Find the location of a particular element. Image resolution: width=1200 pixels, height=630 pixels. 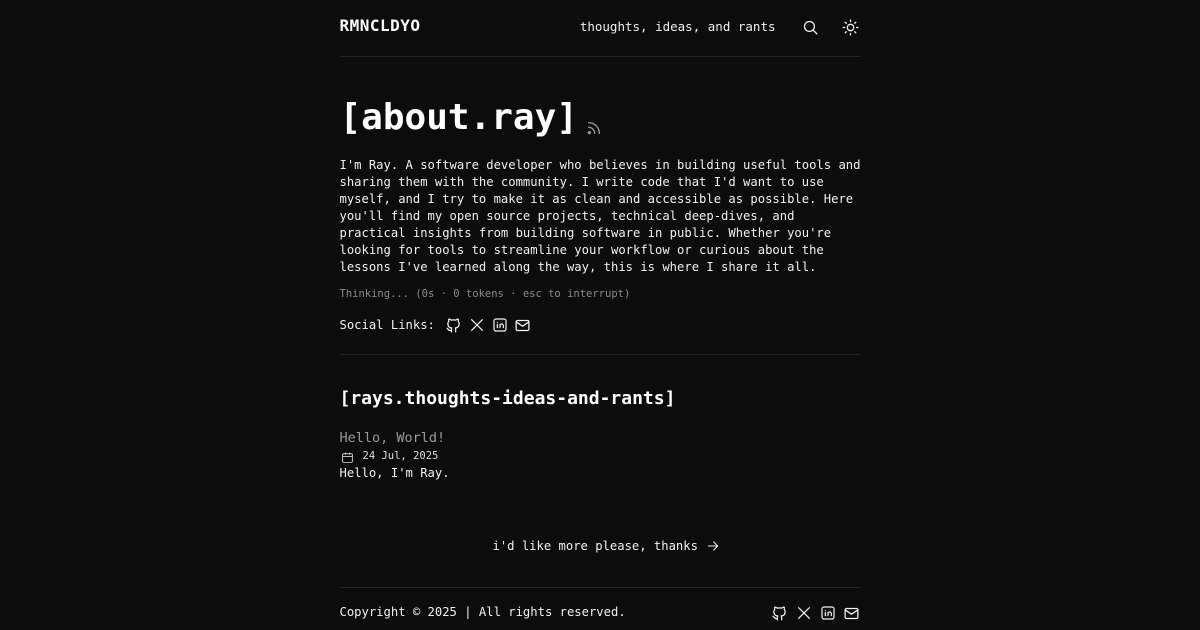

page-title: [about.ray] is located at coordinates (458, 117).